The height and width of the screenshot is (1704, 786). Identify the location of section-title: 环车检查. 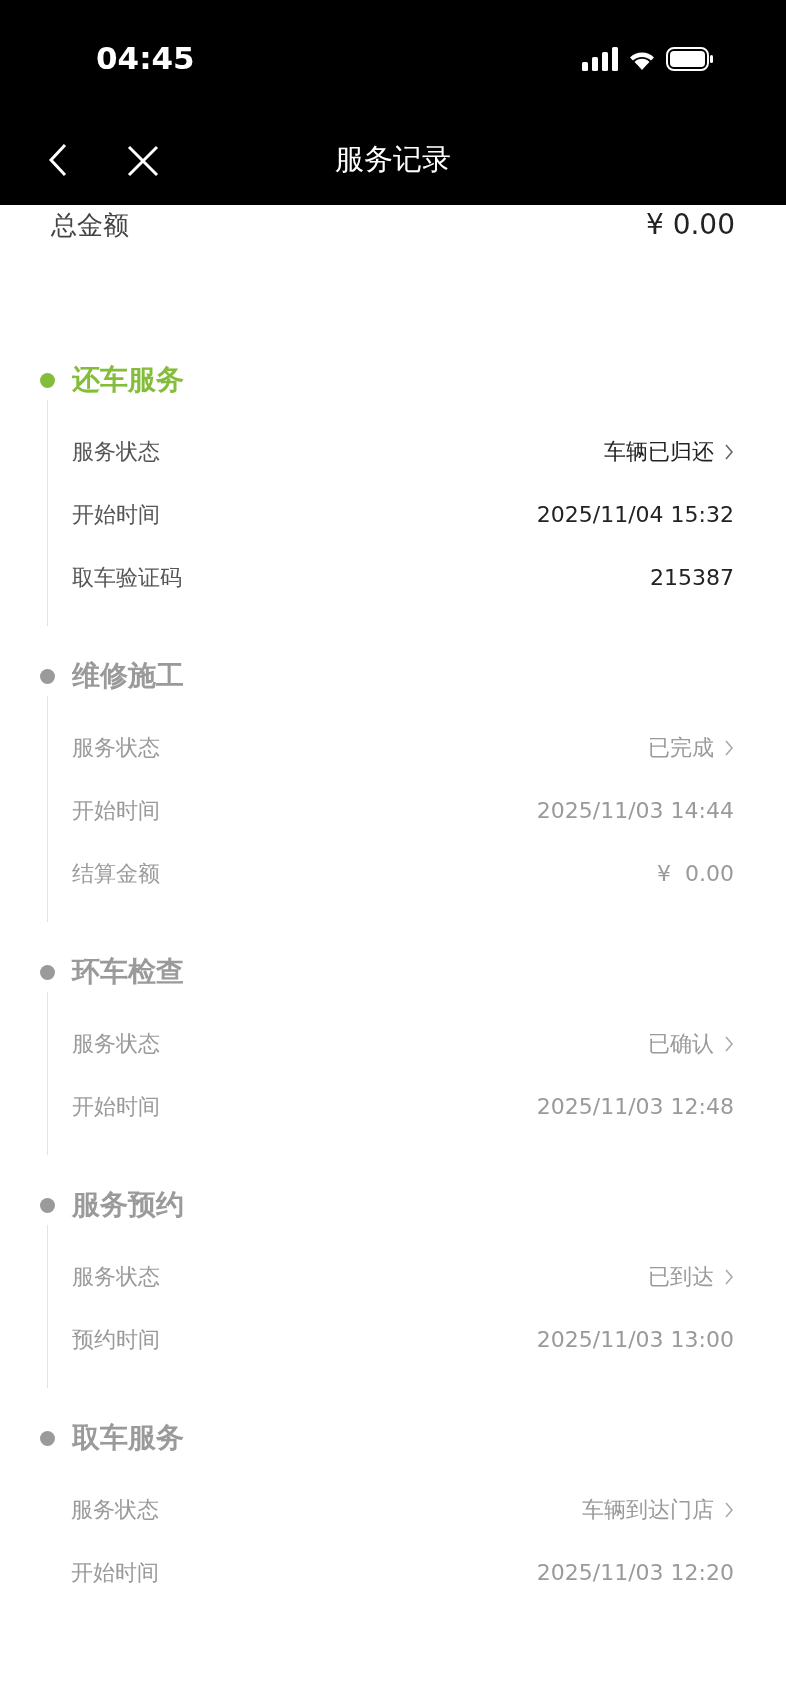
(128, 972).